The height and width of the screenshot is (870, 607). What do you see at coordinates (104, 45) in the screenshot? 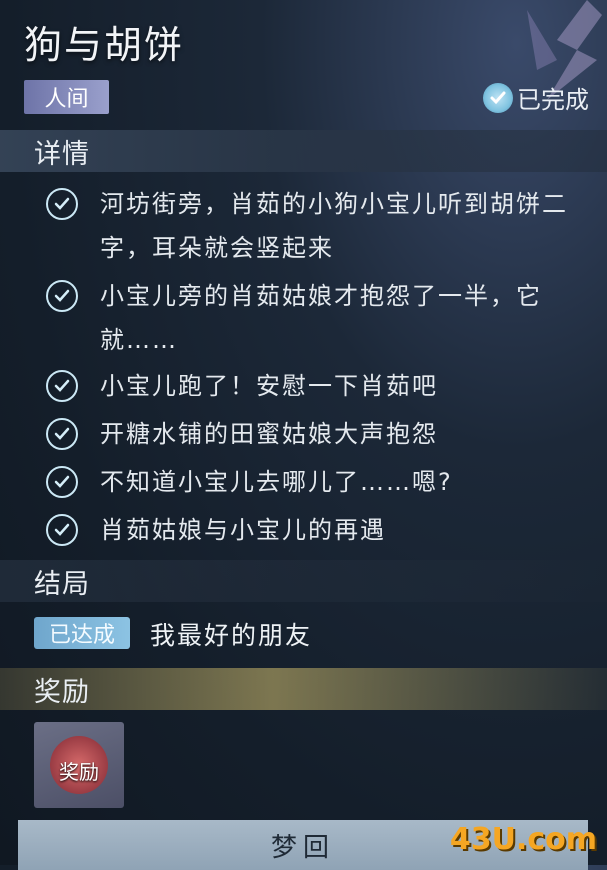
I see `quest-title: 狗与胡饼` at bounding box center [104, 45].